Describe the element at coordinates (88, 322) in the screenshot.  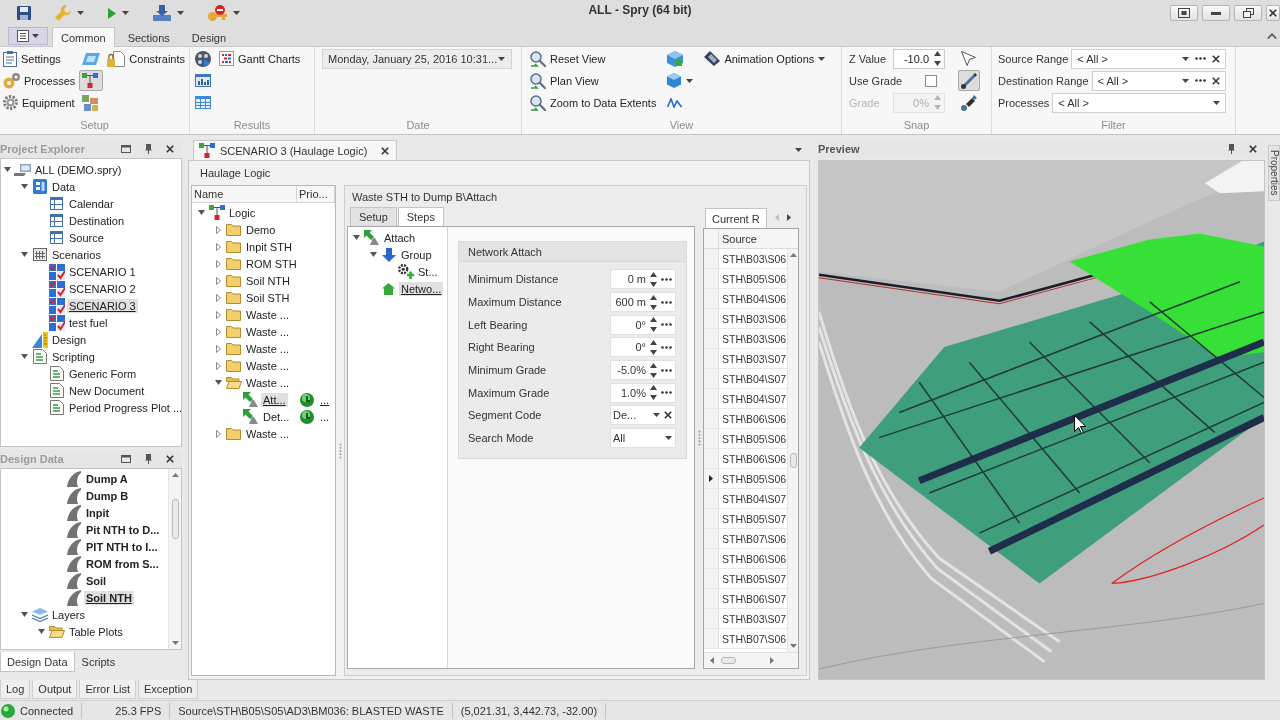
I see `tree-item: test fuel` at that location.